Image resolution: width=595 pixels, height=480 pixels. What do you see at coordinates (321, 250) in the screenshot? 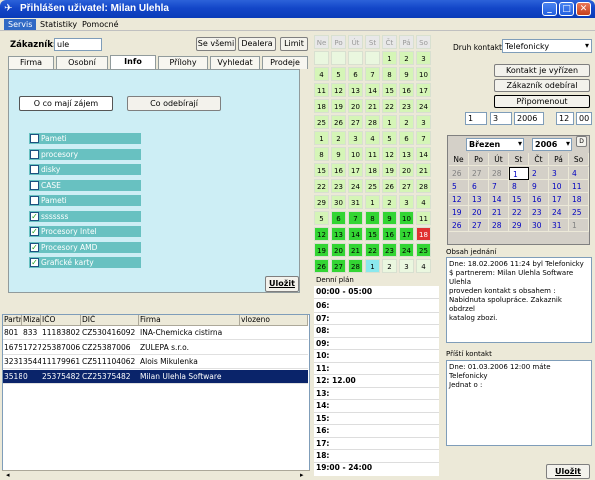
I see `calendar-day: 19` at bounding box center [321, 250].